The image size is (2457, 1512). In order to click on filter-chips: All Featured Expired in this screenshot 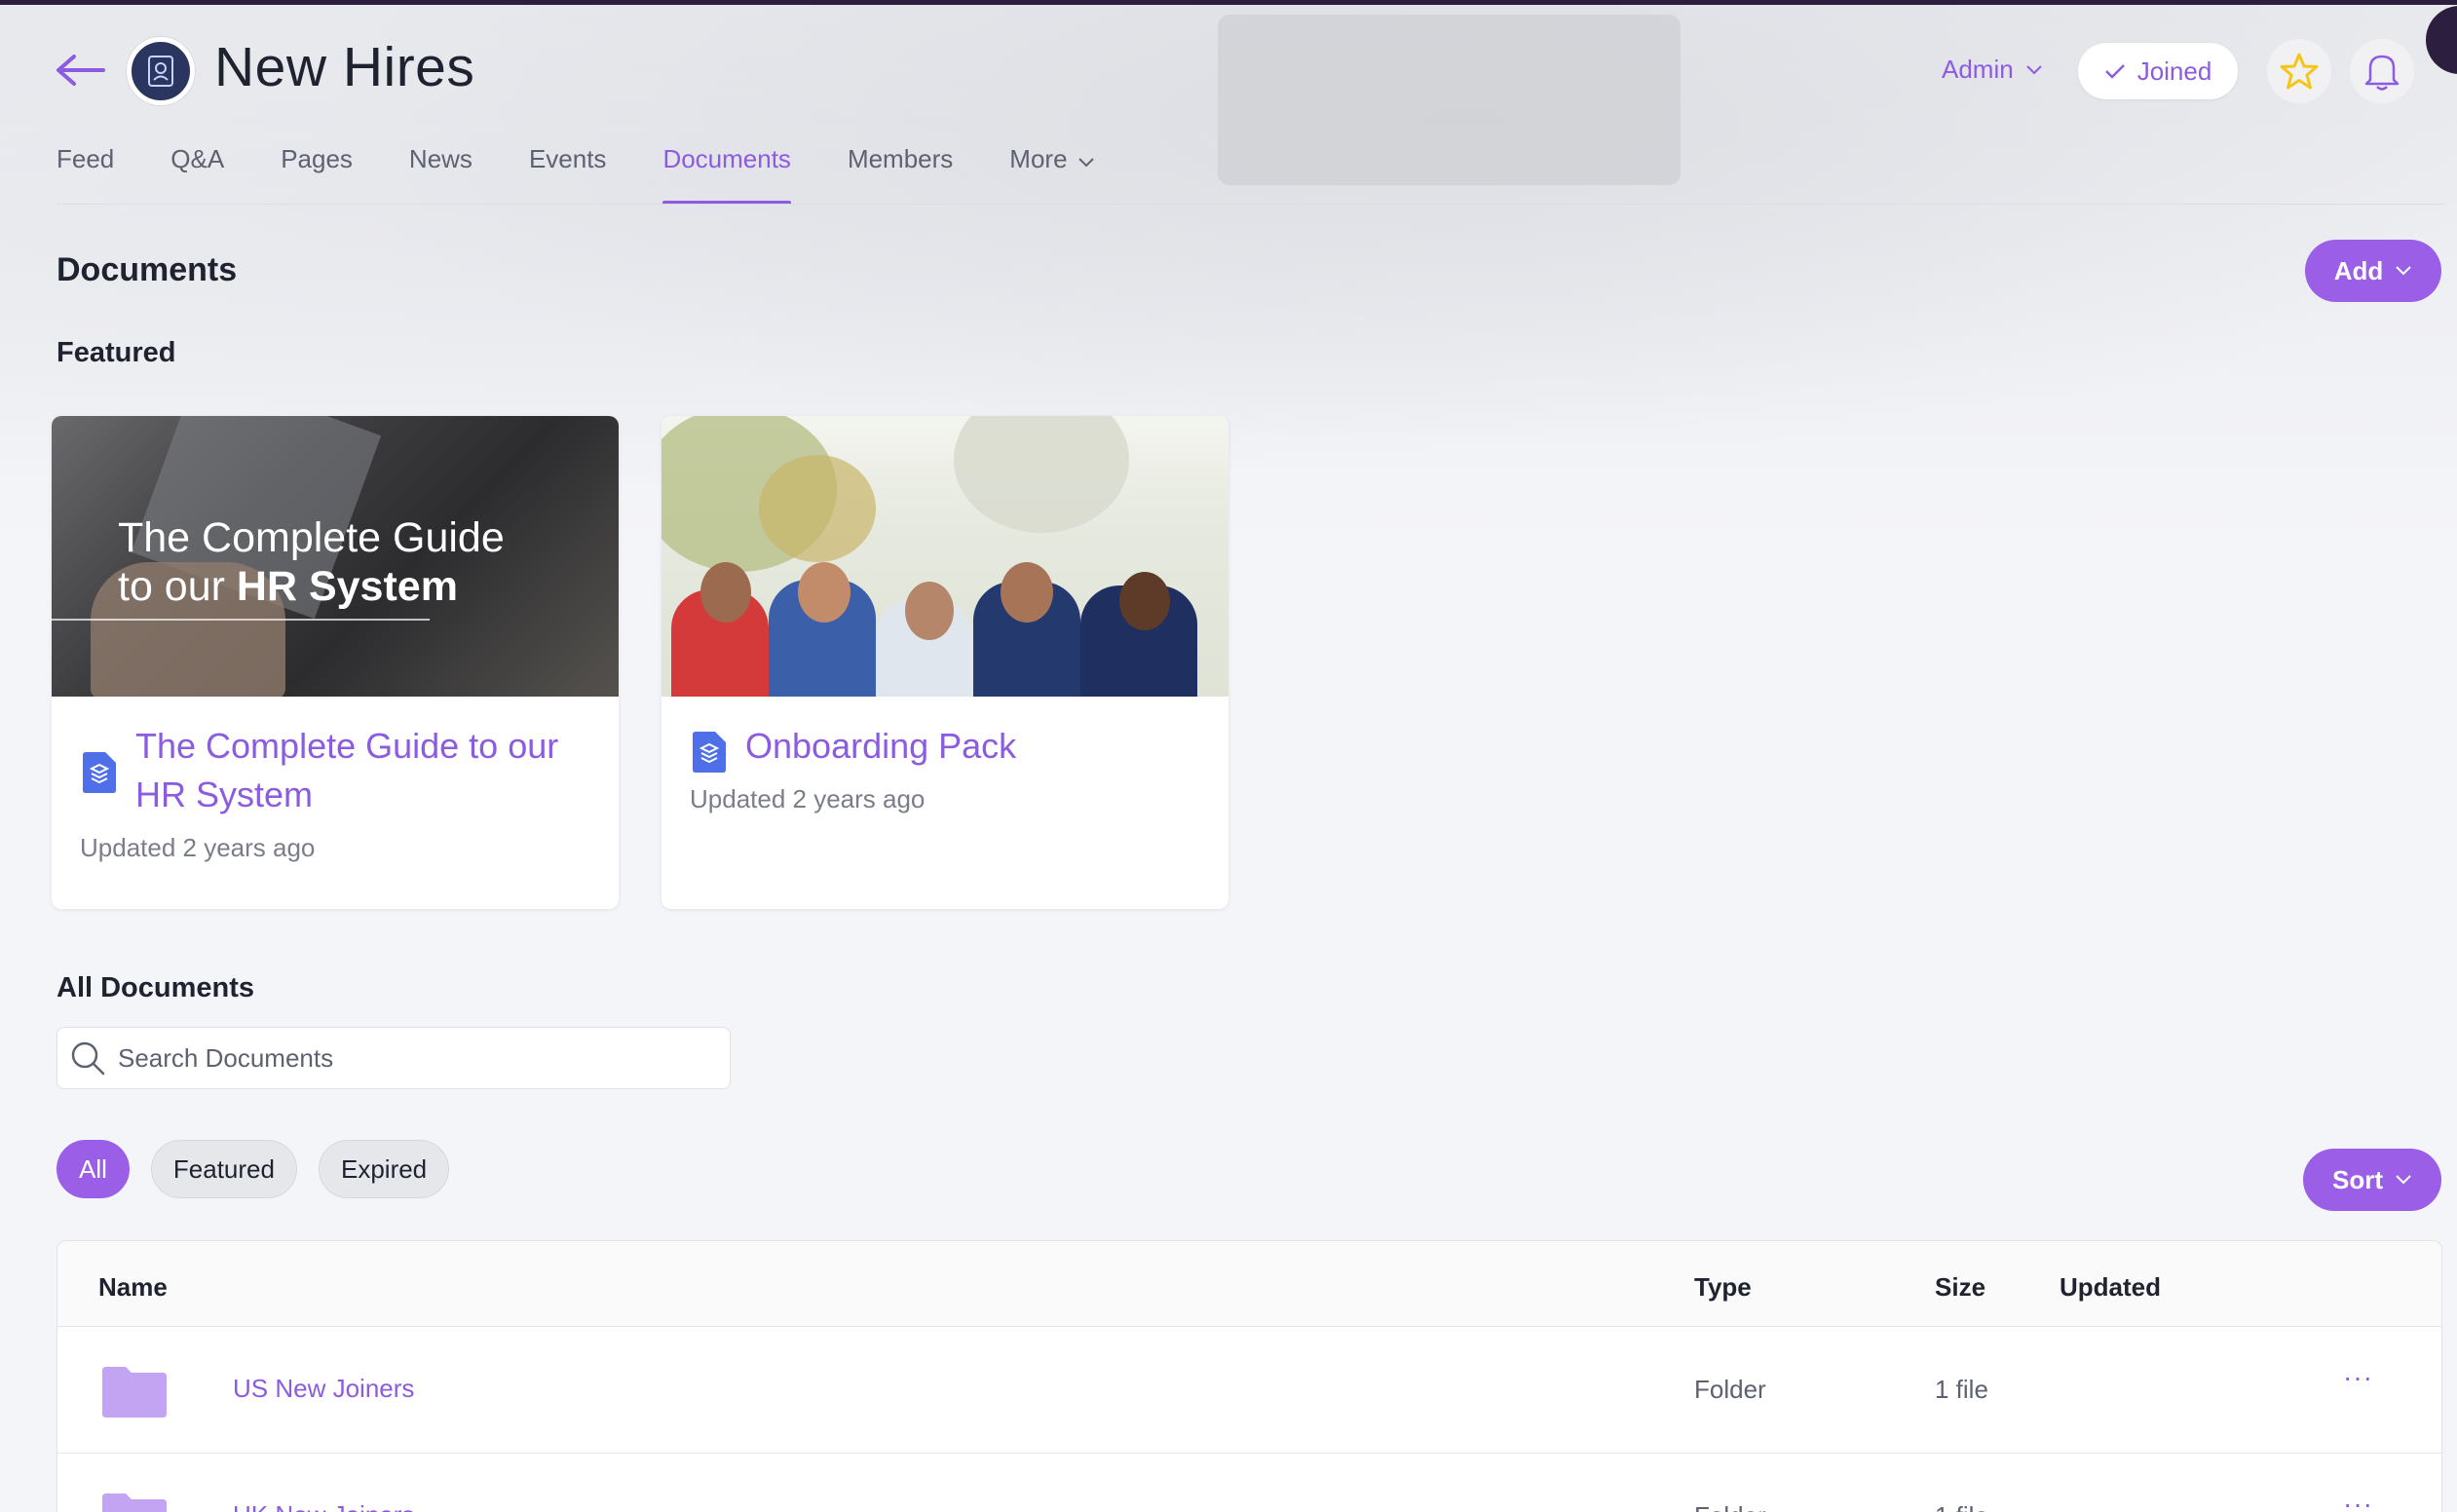, I will do `click(253, 1169)`.